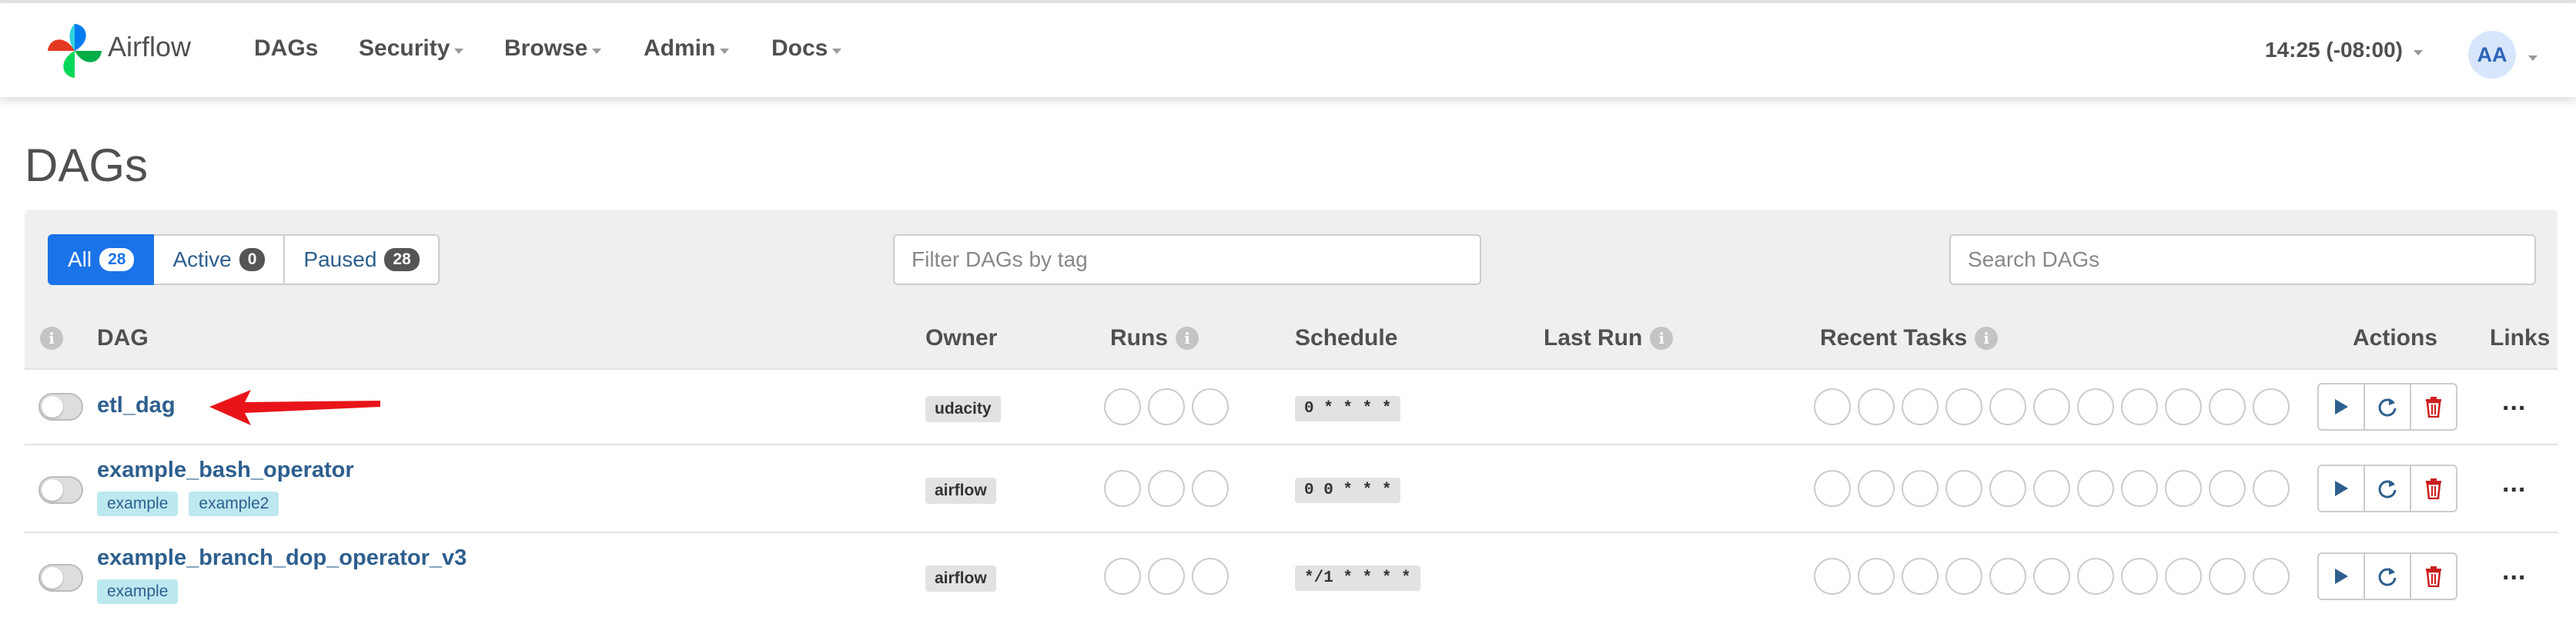 This screenshot has height=621, width=2576. Describe the element at coordinates (252, 259) in the screenshot. I see `filter-active-count: 0` at that location.